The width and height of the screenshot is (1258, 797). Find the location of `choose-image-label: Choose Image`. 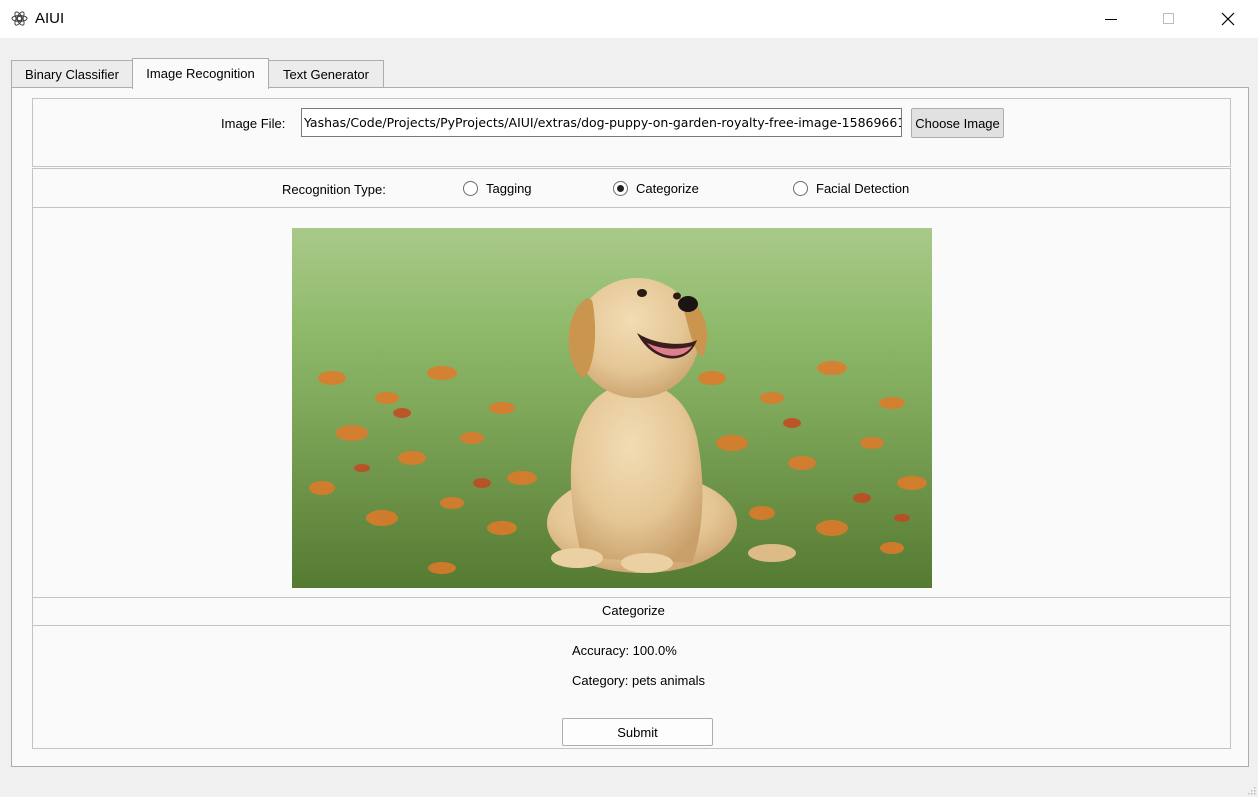

choose-image-label: Choose Image is located at coordinates (957, 123).